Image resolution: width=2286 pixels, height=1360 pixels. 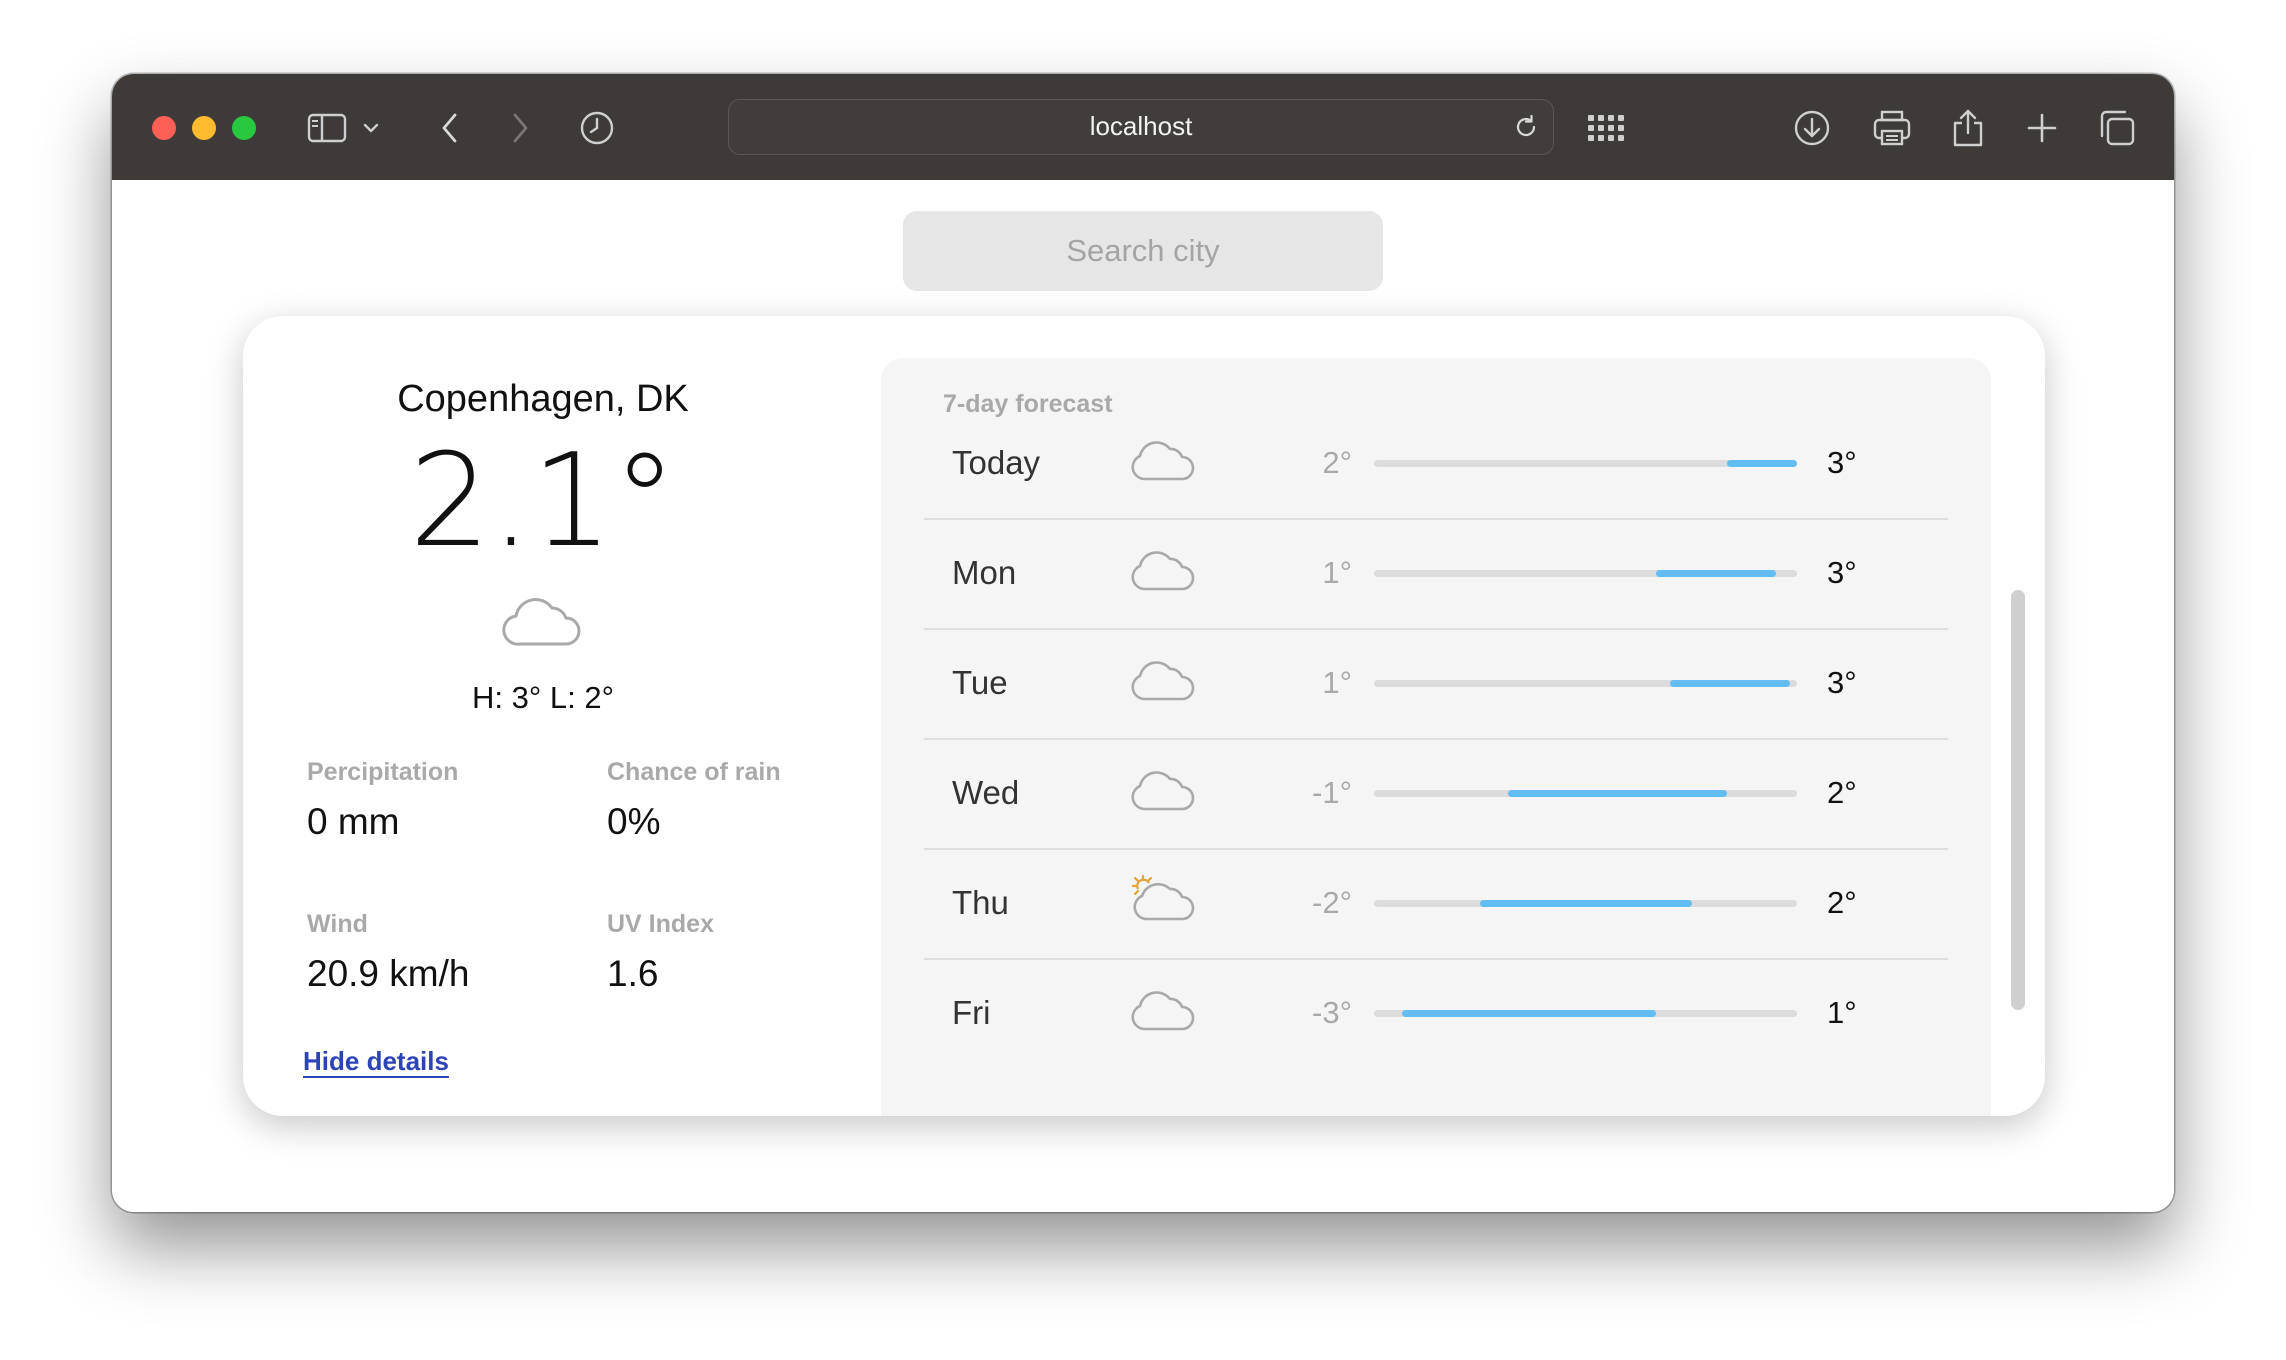 What do you see at coordinates (450, 128) in the screenshot?
I see `back-icon` at bounding box center [450, 128].